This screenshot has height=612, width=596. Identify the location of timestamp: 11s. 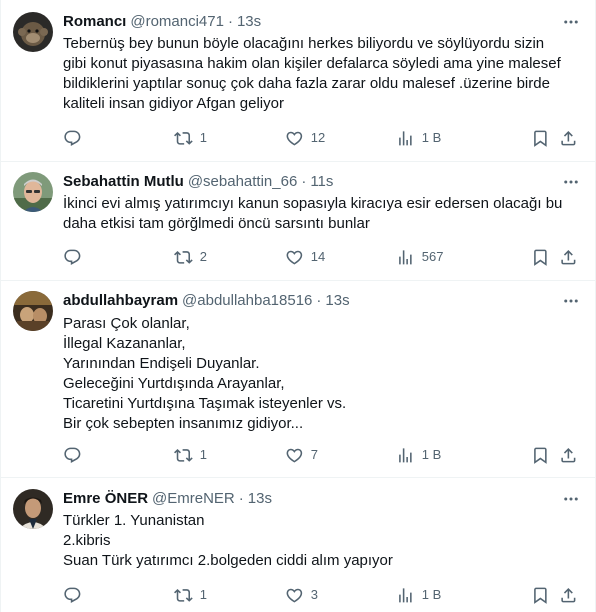
(321, 182).